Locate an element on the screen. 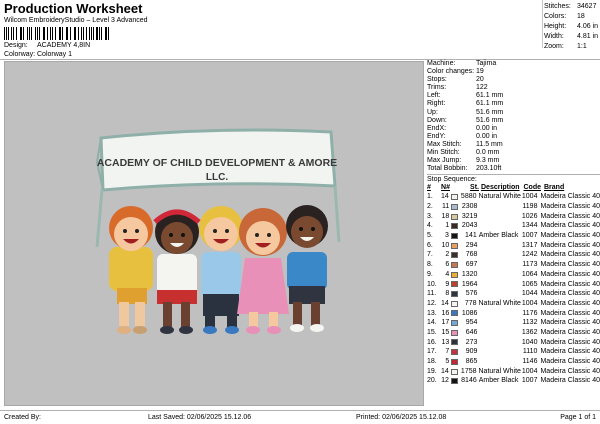 The height and width of the screenshot is (424, 600). stop-sequence-row: 14. 17 954 1132 Madeira Classic 40 is located at coordinates (513, 323).